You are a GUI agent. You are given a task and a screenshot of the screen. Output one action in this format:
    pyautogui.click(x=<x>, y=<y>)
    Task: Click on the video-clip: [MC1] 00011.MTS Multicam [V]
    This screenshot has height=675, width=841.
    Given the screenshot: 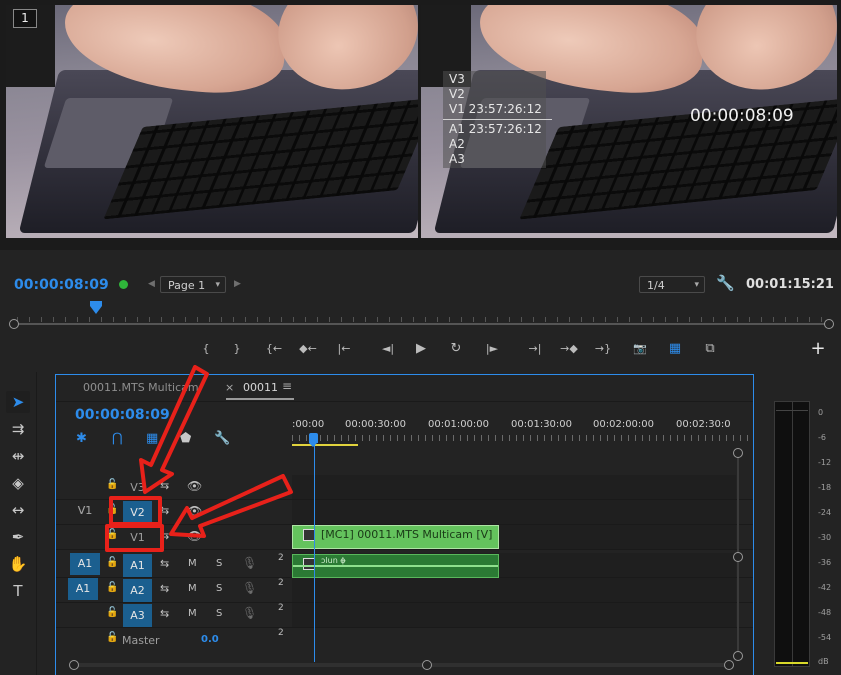 What is the action you would take?
    pyautogui.click(x=395, y=537)
    